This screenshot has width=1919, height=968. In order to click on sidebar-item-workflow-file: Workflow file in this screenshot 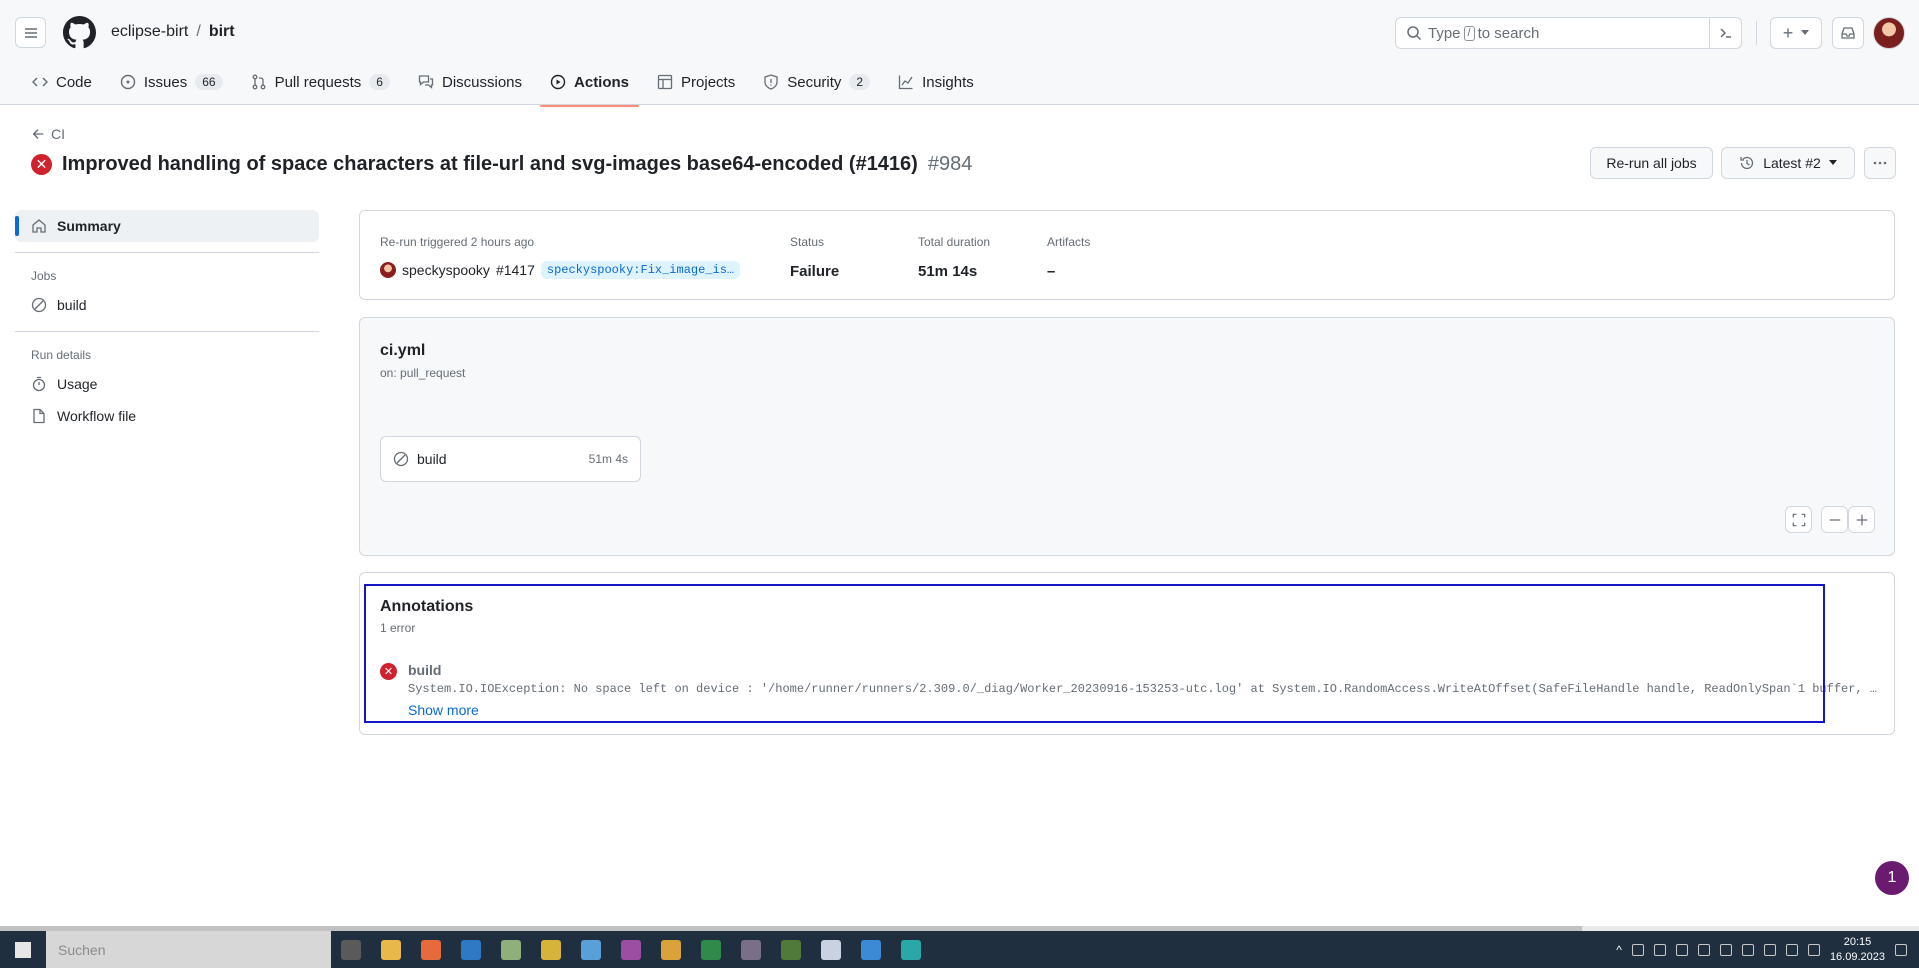, I will do `click(167, 416)`.